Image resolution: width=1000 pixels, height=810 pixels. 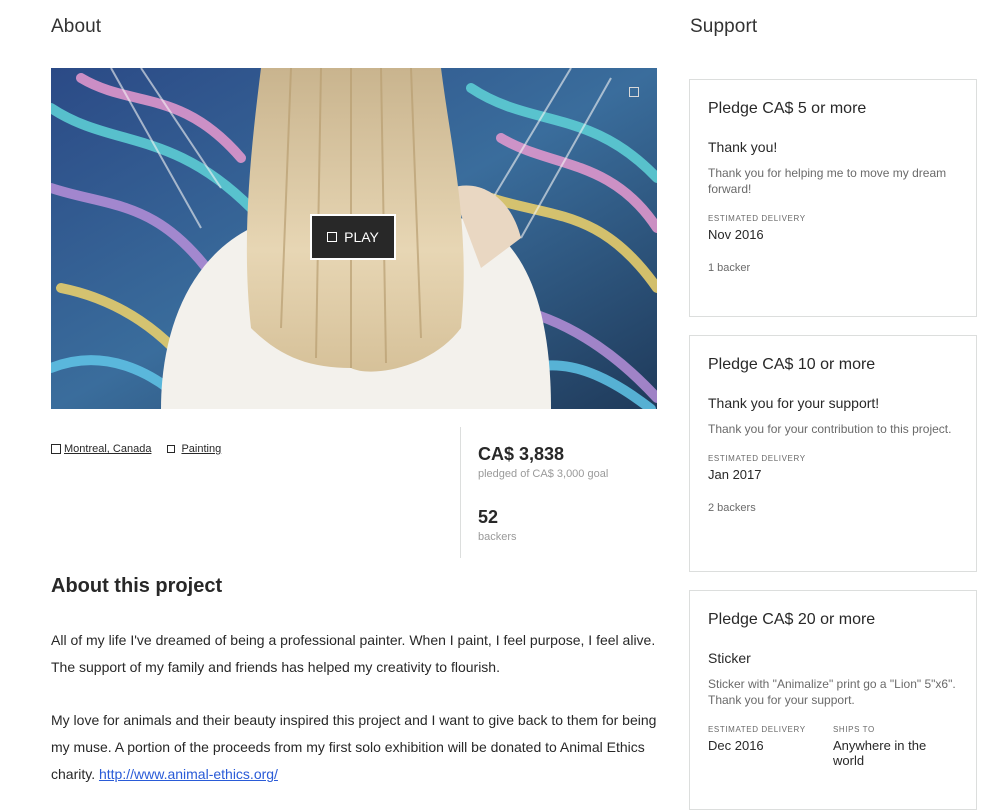 I want to click on charity-link: http://www.animal-ethics.org/, so click(x=188, y=774).